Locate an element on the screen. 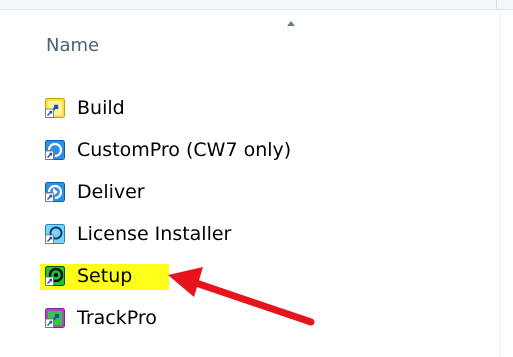 Image resolution: width=513 pixels, height=357 pixels. file-item-license-installer: License Installer is located at coordinates (165, 234).